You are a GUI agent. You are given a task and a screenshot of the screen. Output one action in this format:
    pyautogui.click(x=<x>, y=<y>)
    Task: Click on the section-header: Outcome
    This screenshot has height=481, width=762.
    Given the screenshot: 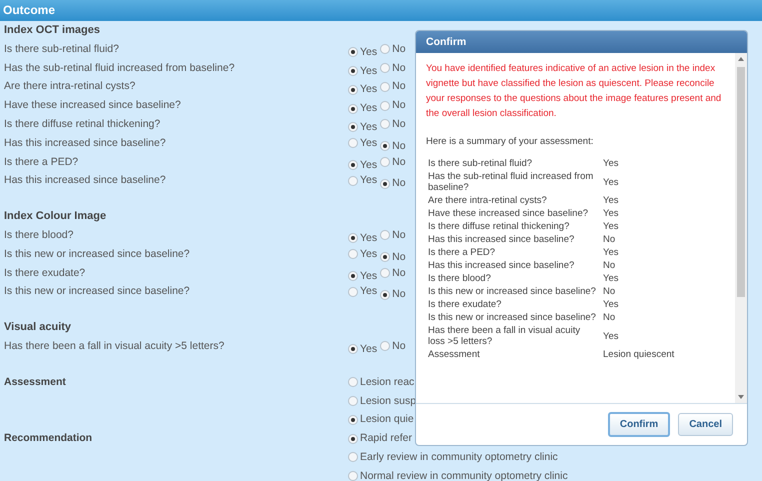 What is the action you would take?
    pyautogui.click(x=381, y=10)
    